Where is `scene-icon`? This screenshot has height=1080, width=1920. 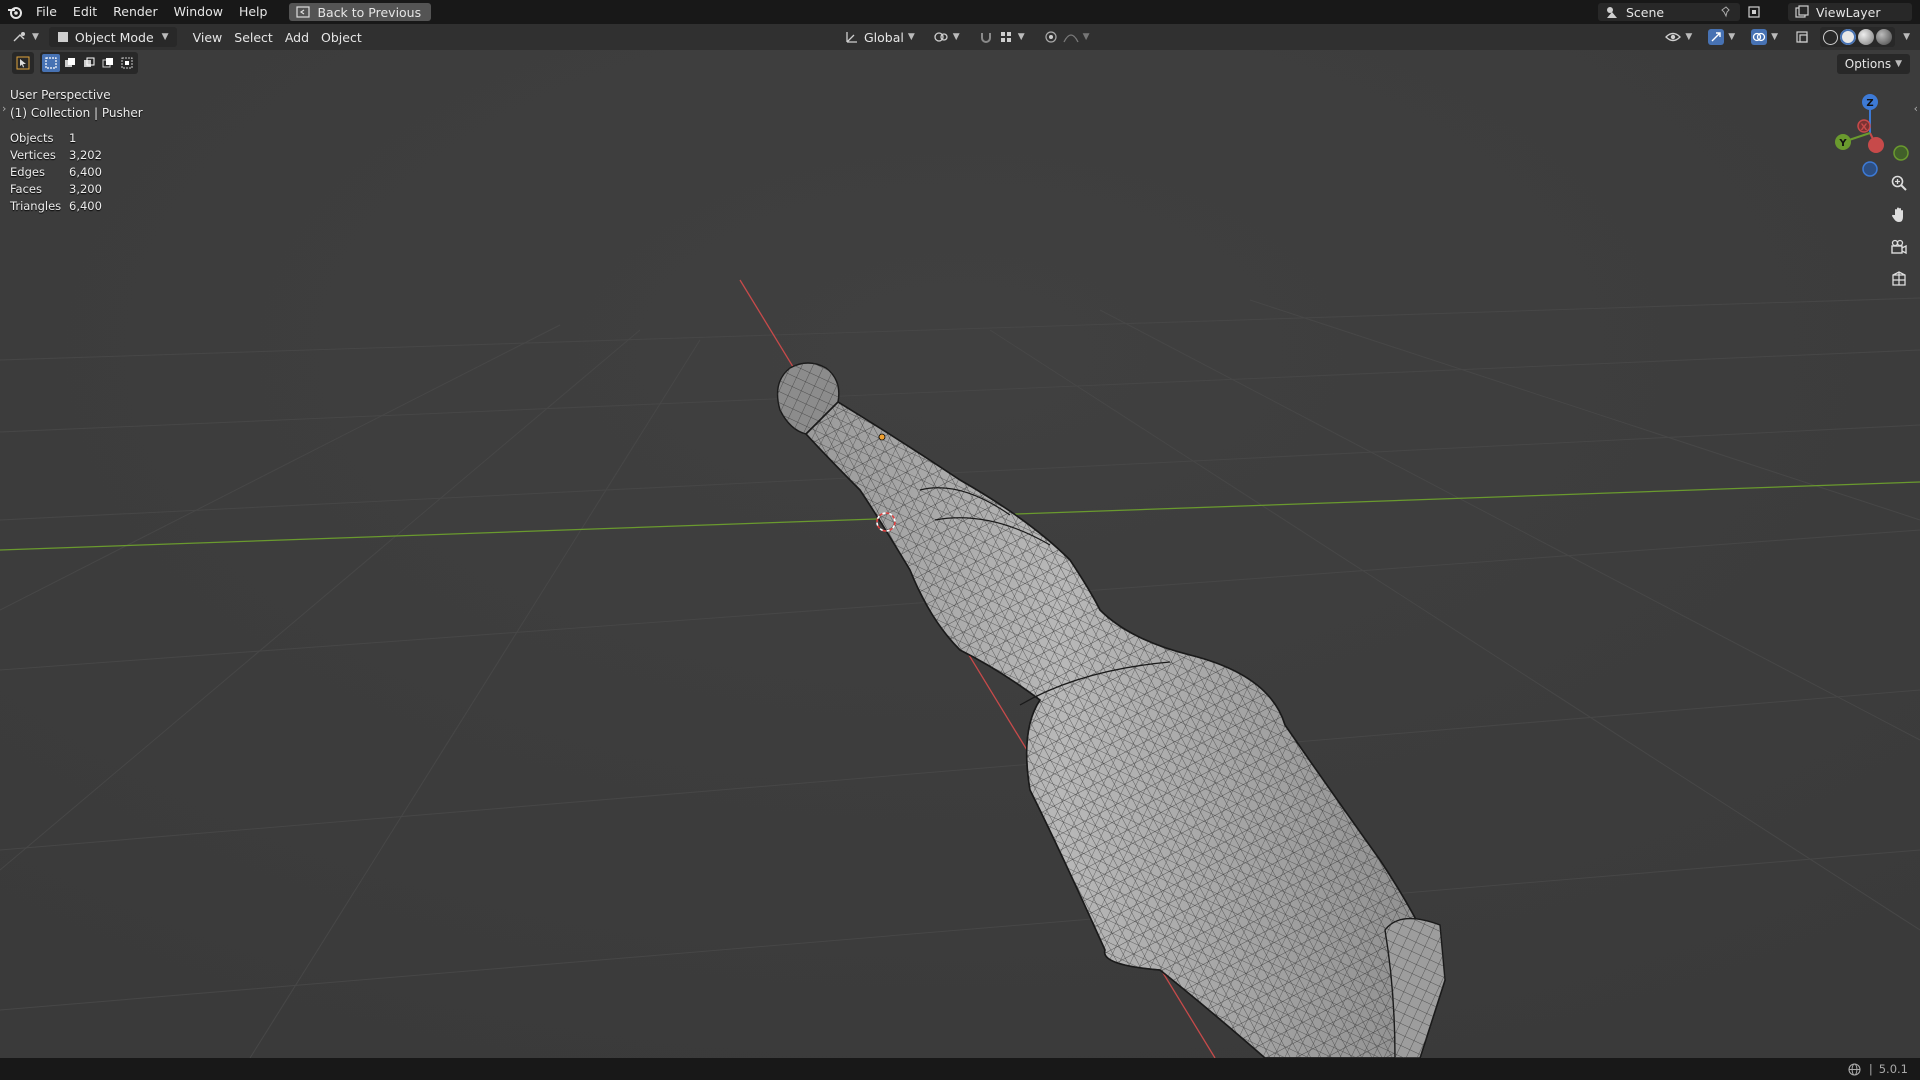
scene-icon is located at coordinates (1612, 12).